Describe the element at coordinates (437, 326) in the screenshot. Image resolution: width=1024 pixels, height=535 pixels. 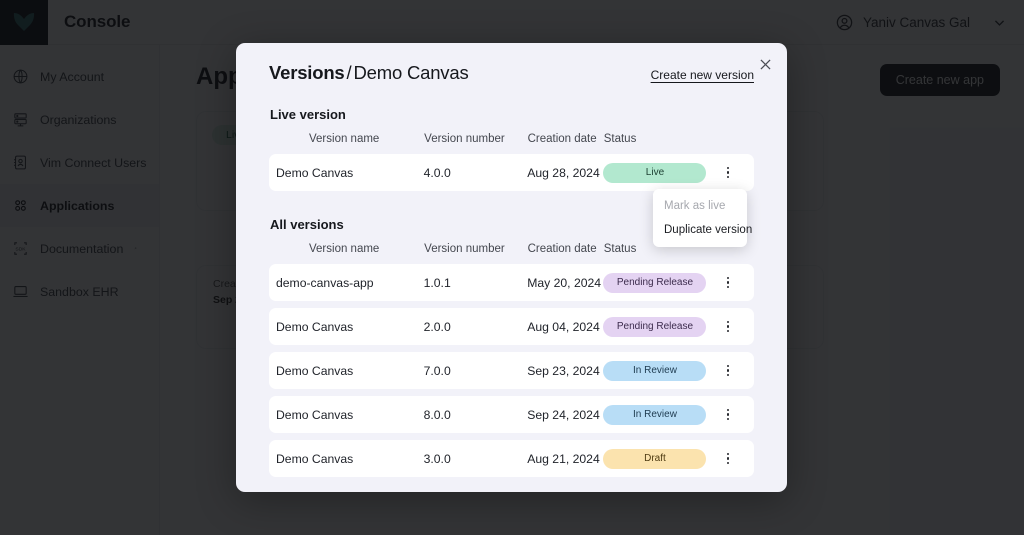
I see `cell-version-number: 2.0.0` at that location.